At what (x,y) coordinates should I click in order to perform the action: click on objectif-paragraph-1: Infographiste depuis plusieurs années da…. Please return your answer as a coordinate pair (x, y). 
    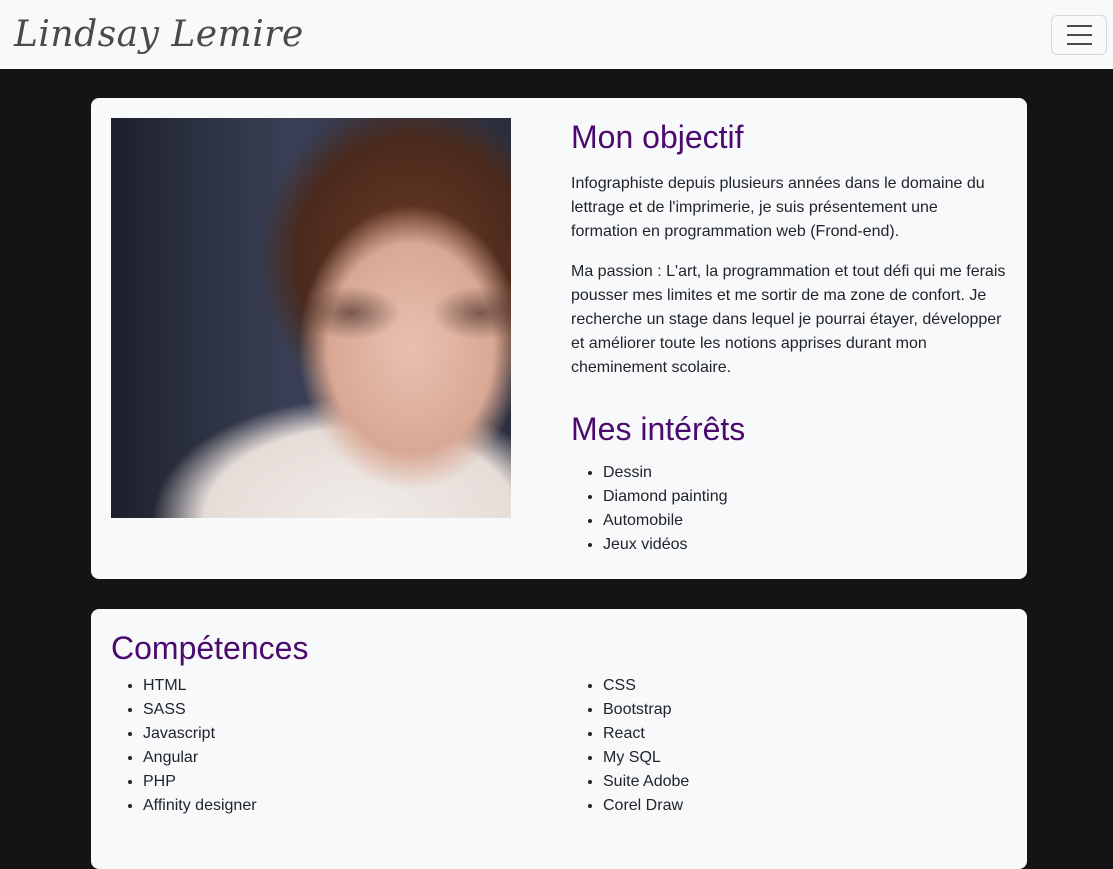
    Looking at the image, I should click on (778, 207).